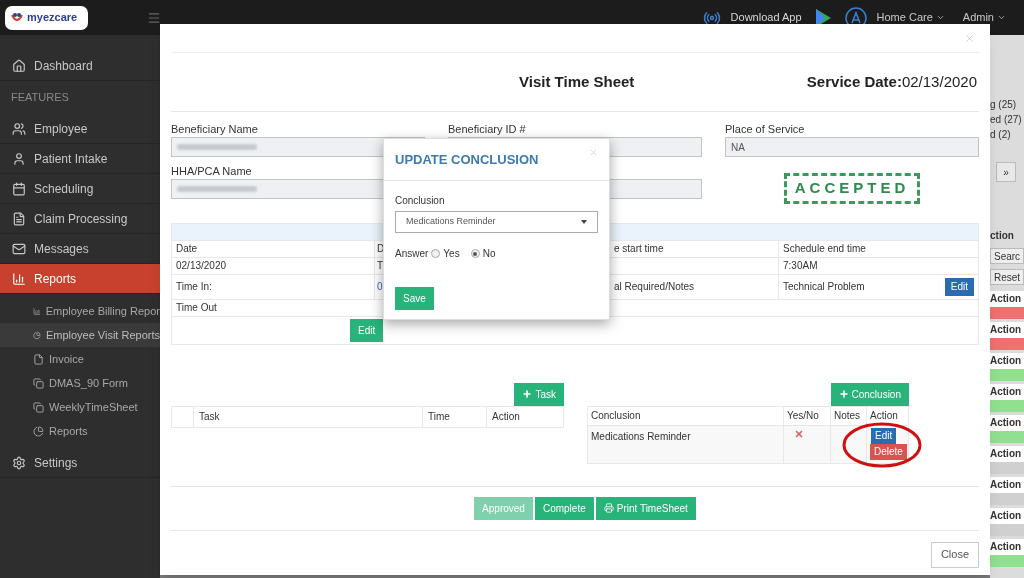 The image size is (1024, 578). Describe the element at coordinates (80, 431) in the screenshot. I see `sidebar-subitem: Reports` at that location.